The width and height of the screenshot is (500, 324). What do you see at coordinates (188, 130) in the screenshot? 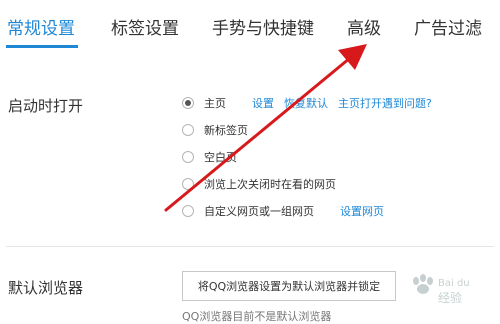
I see `radio-new-tab` at bounding box center [188, 130].